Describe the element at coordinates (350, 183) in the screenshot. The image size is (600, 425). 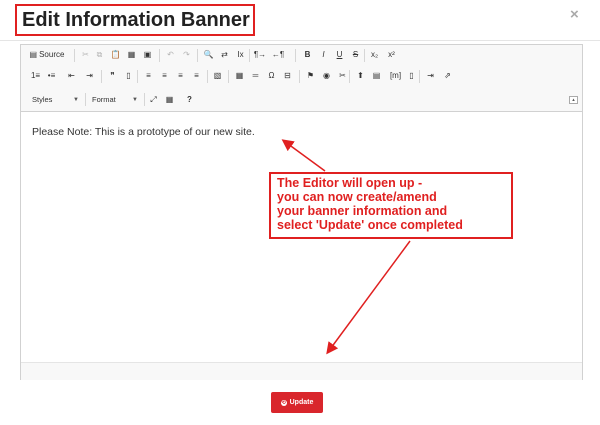
I see `callout-line: The Editor will open up -` at that location.